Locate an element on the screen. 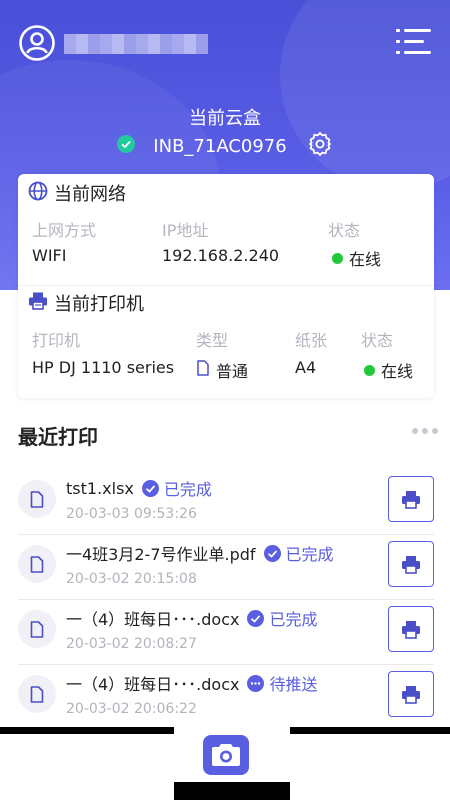 The height and width of the screenshot is (800, 450). file-name: tst1.xlsx is located at coordinates (100, 488).